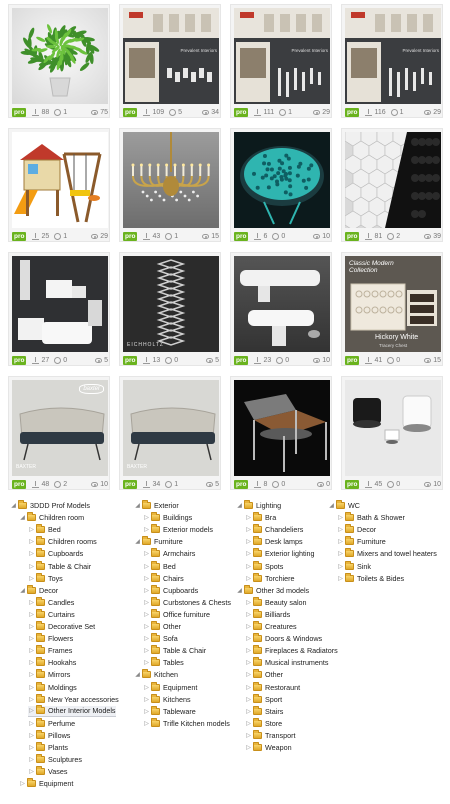 This screenshot has height=804, width=450. What do you see at coordinates (163, 578) in the screenshot?
I see `tree-item: ▷ Chairs` at bounding box center [163, 578].